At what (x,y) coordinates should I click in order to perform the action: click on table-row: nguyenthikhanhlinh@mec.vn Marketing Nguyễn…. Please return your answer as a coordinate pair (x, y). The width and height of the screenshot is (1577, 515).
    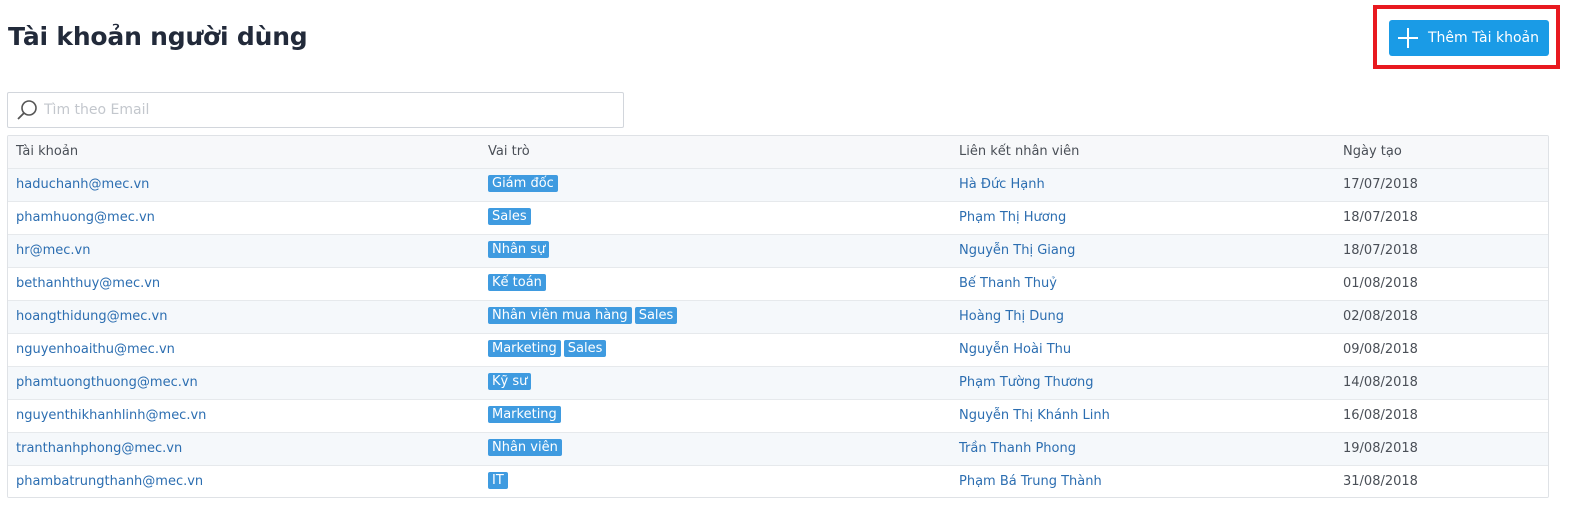
    Looking at the image, I should click on (778, 416).